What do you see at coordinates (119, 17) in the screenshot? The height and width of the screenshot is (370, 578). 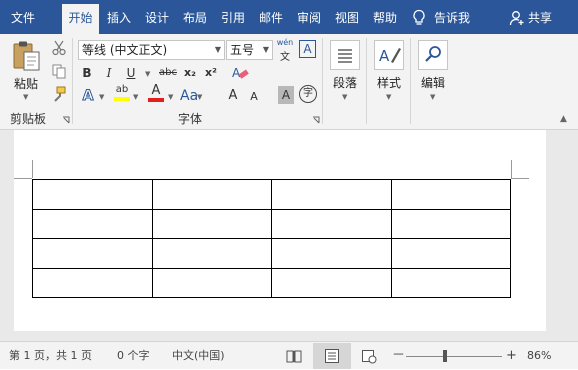 I see `menu-insert: 插入` at bounding box center [119, 17].